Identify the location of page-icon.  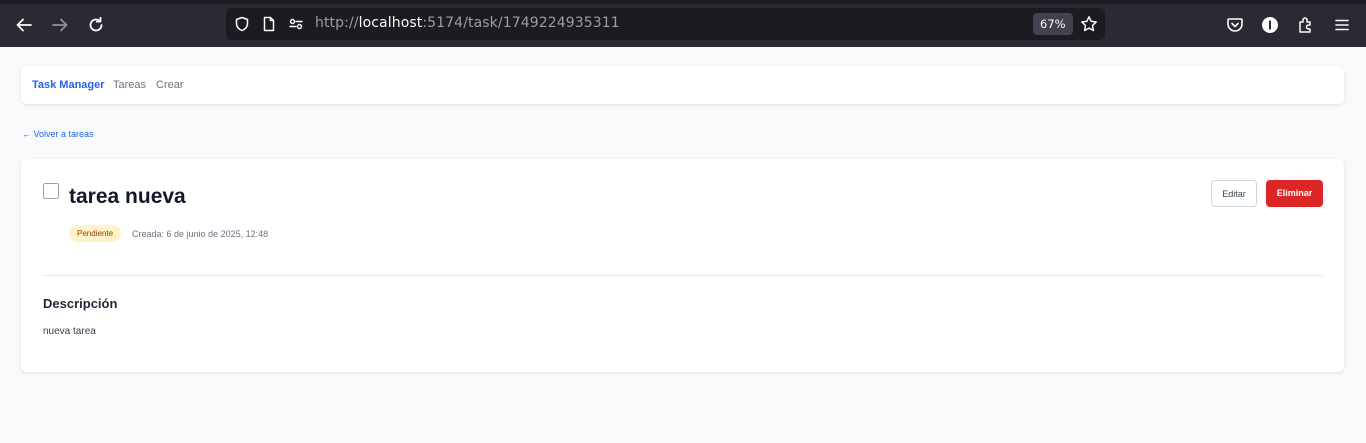
(269, 24).